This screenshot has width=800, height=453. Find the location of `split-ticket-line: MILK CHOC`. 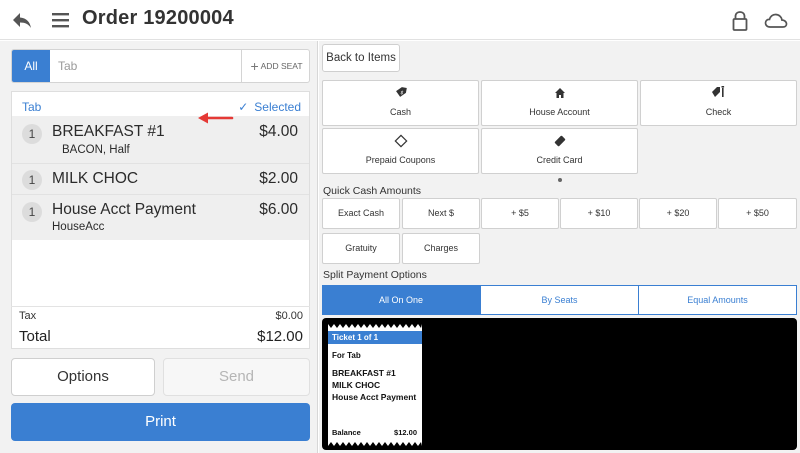

split-ticket-line: MILK CHOC is located at coordinates (356, 385).